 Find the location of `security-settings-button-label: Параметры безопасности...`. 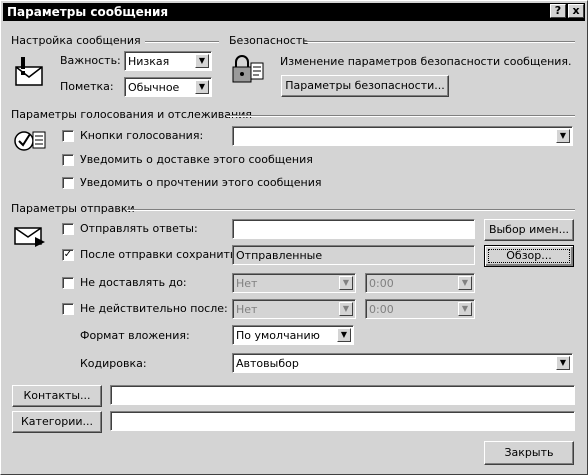

security-settings-button-label: Параметры безопасности... is located at coordinates (365, 85).